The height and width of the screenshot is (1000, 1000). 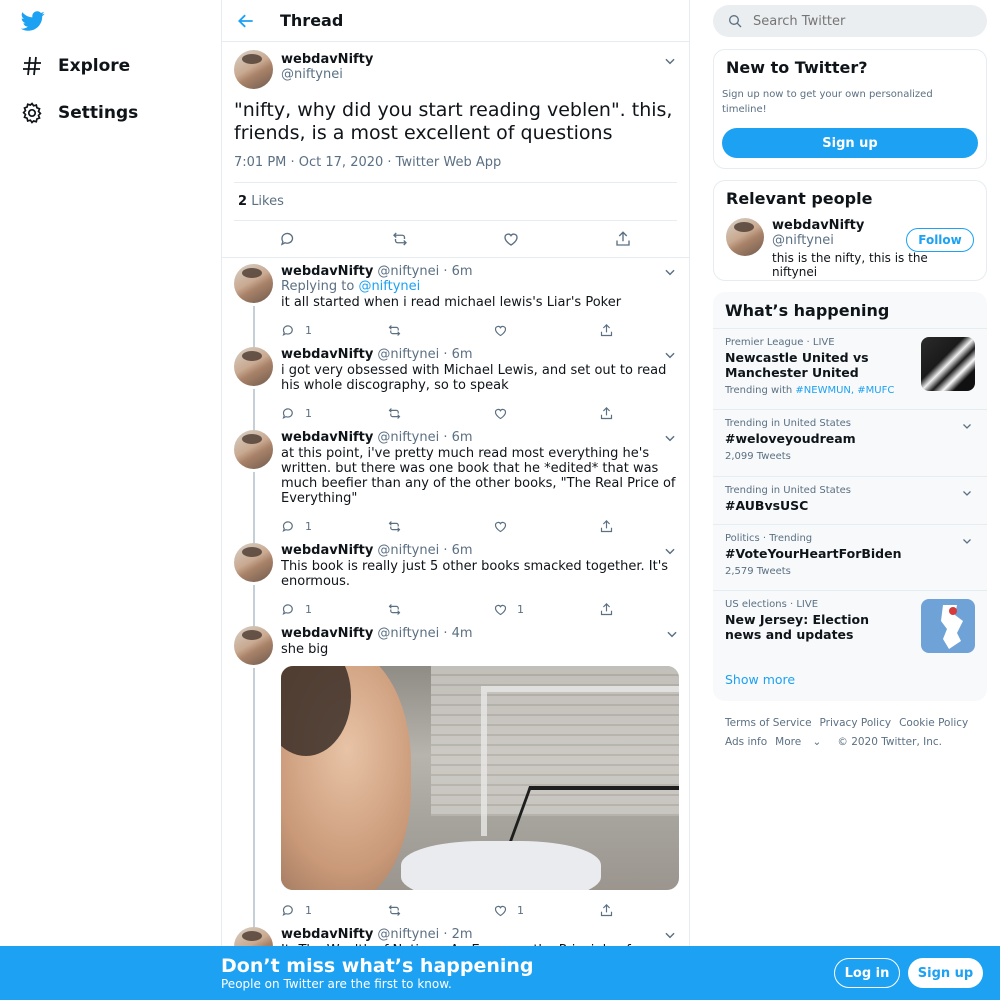 What do you see at coordinates (424, 934) in the screenshot?
I see `author-handle-time: @niftynei · 2m` at bounding box center [424, 934].